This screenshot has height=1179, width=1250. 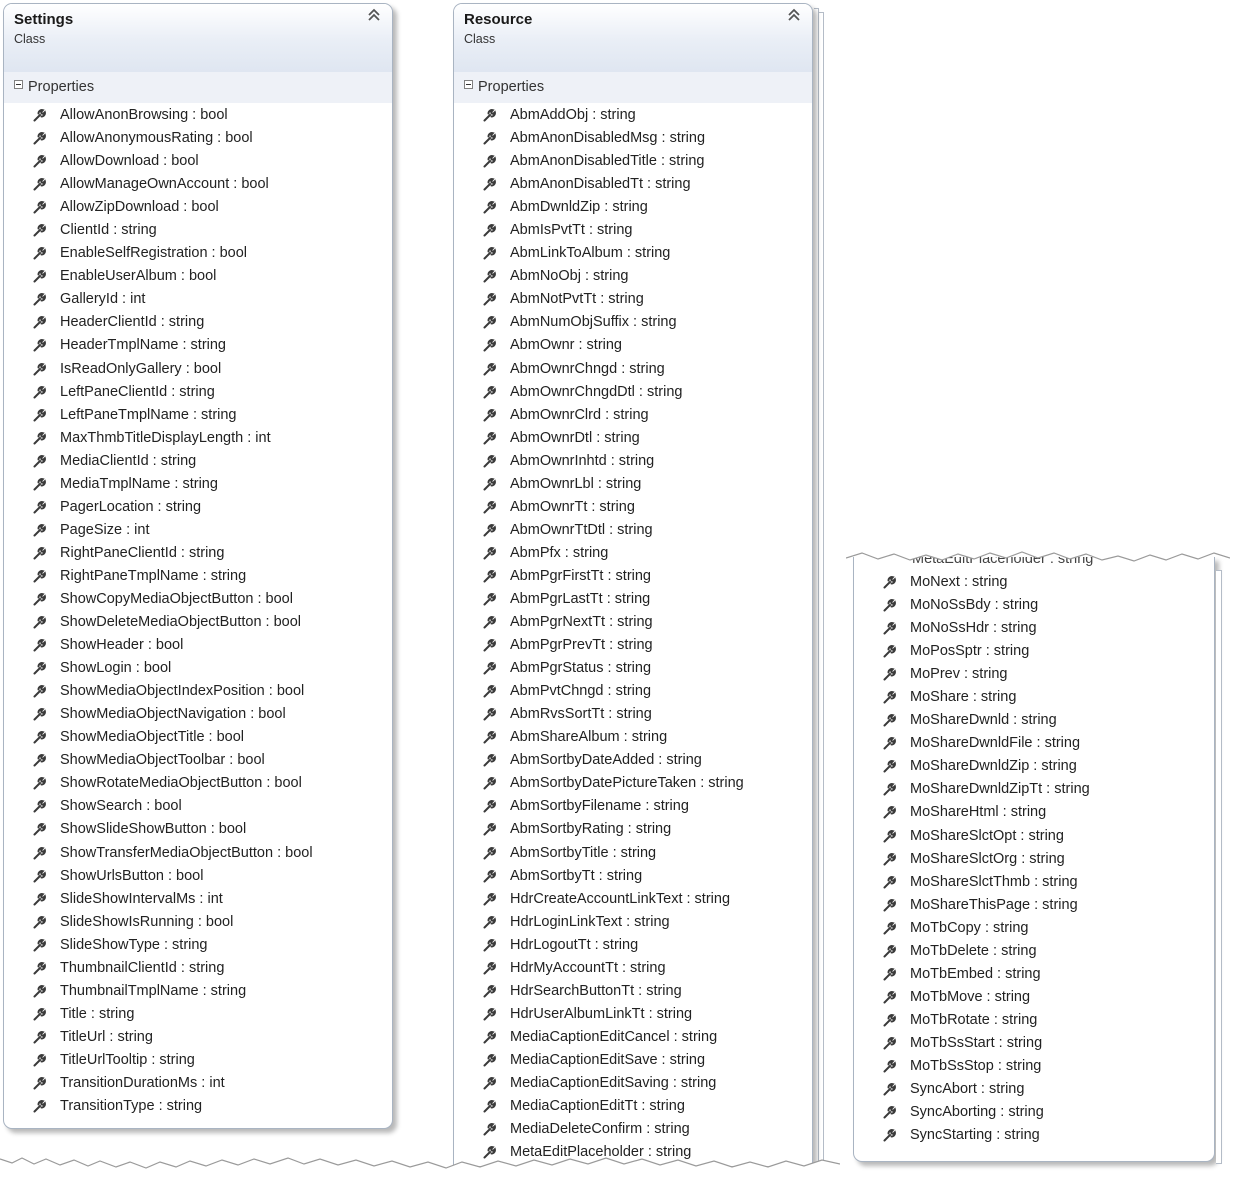 I want to click on property-label: AbmSortbyDatePictureTaken : string, so click(x=627, y=783).